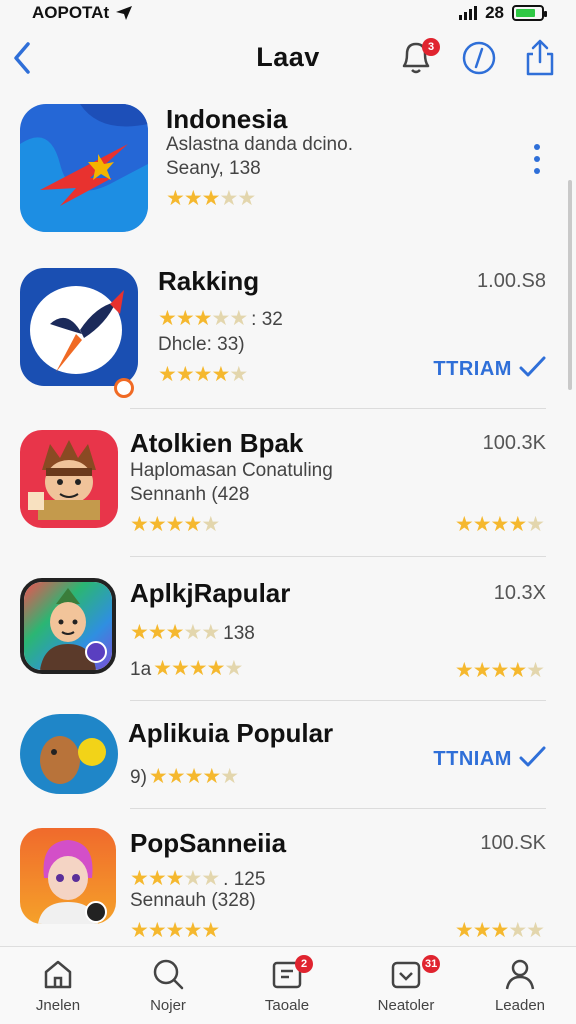 The width and height of the screenshot is (576, 1024). I want to click on app-icon-rakking, so click(79, 327).